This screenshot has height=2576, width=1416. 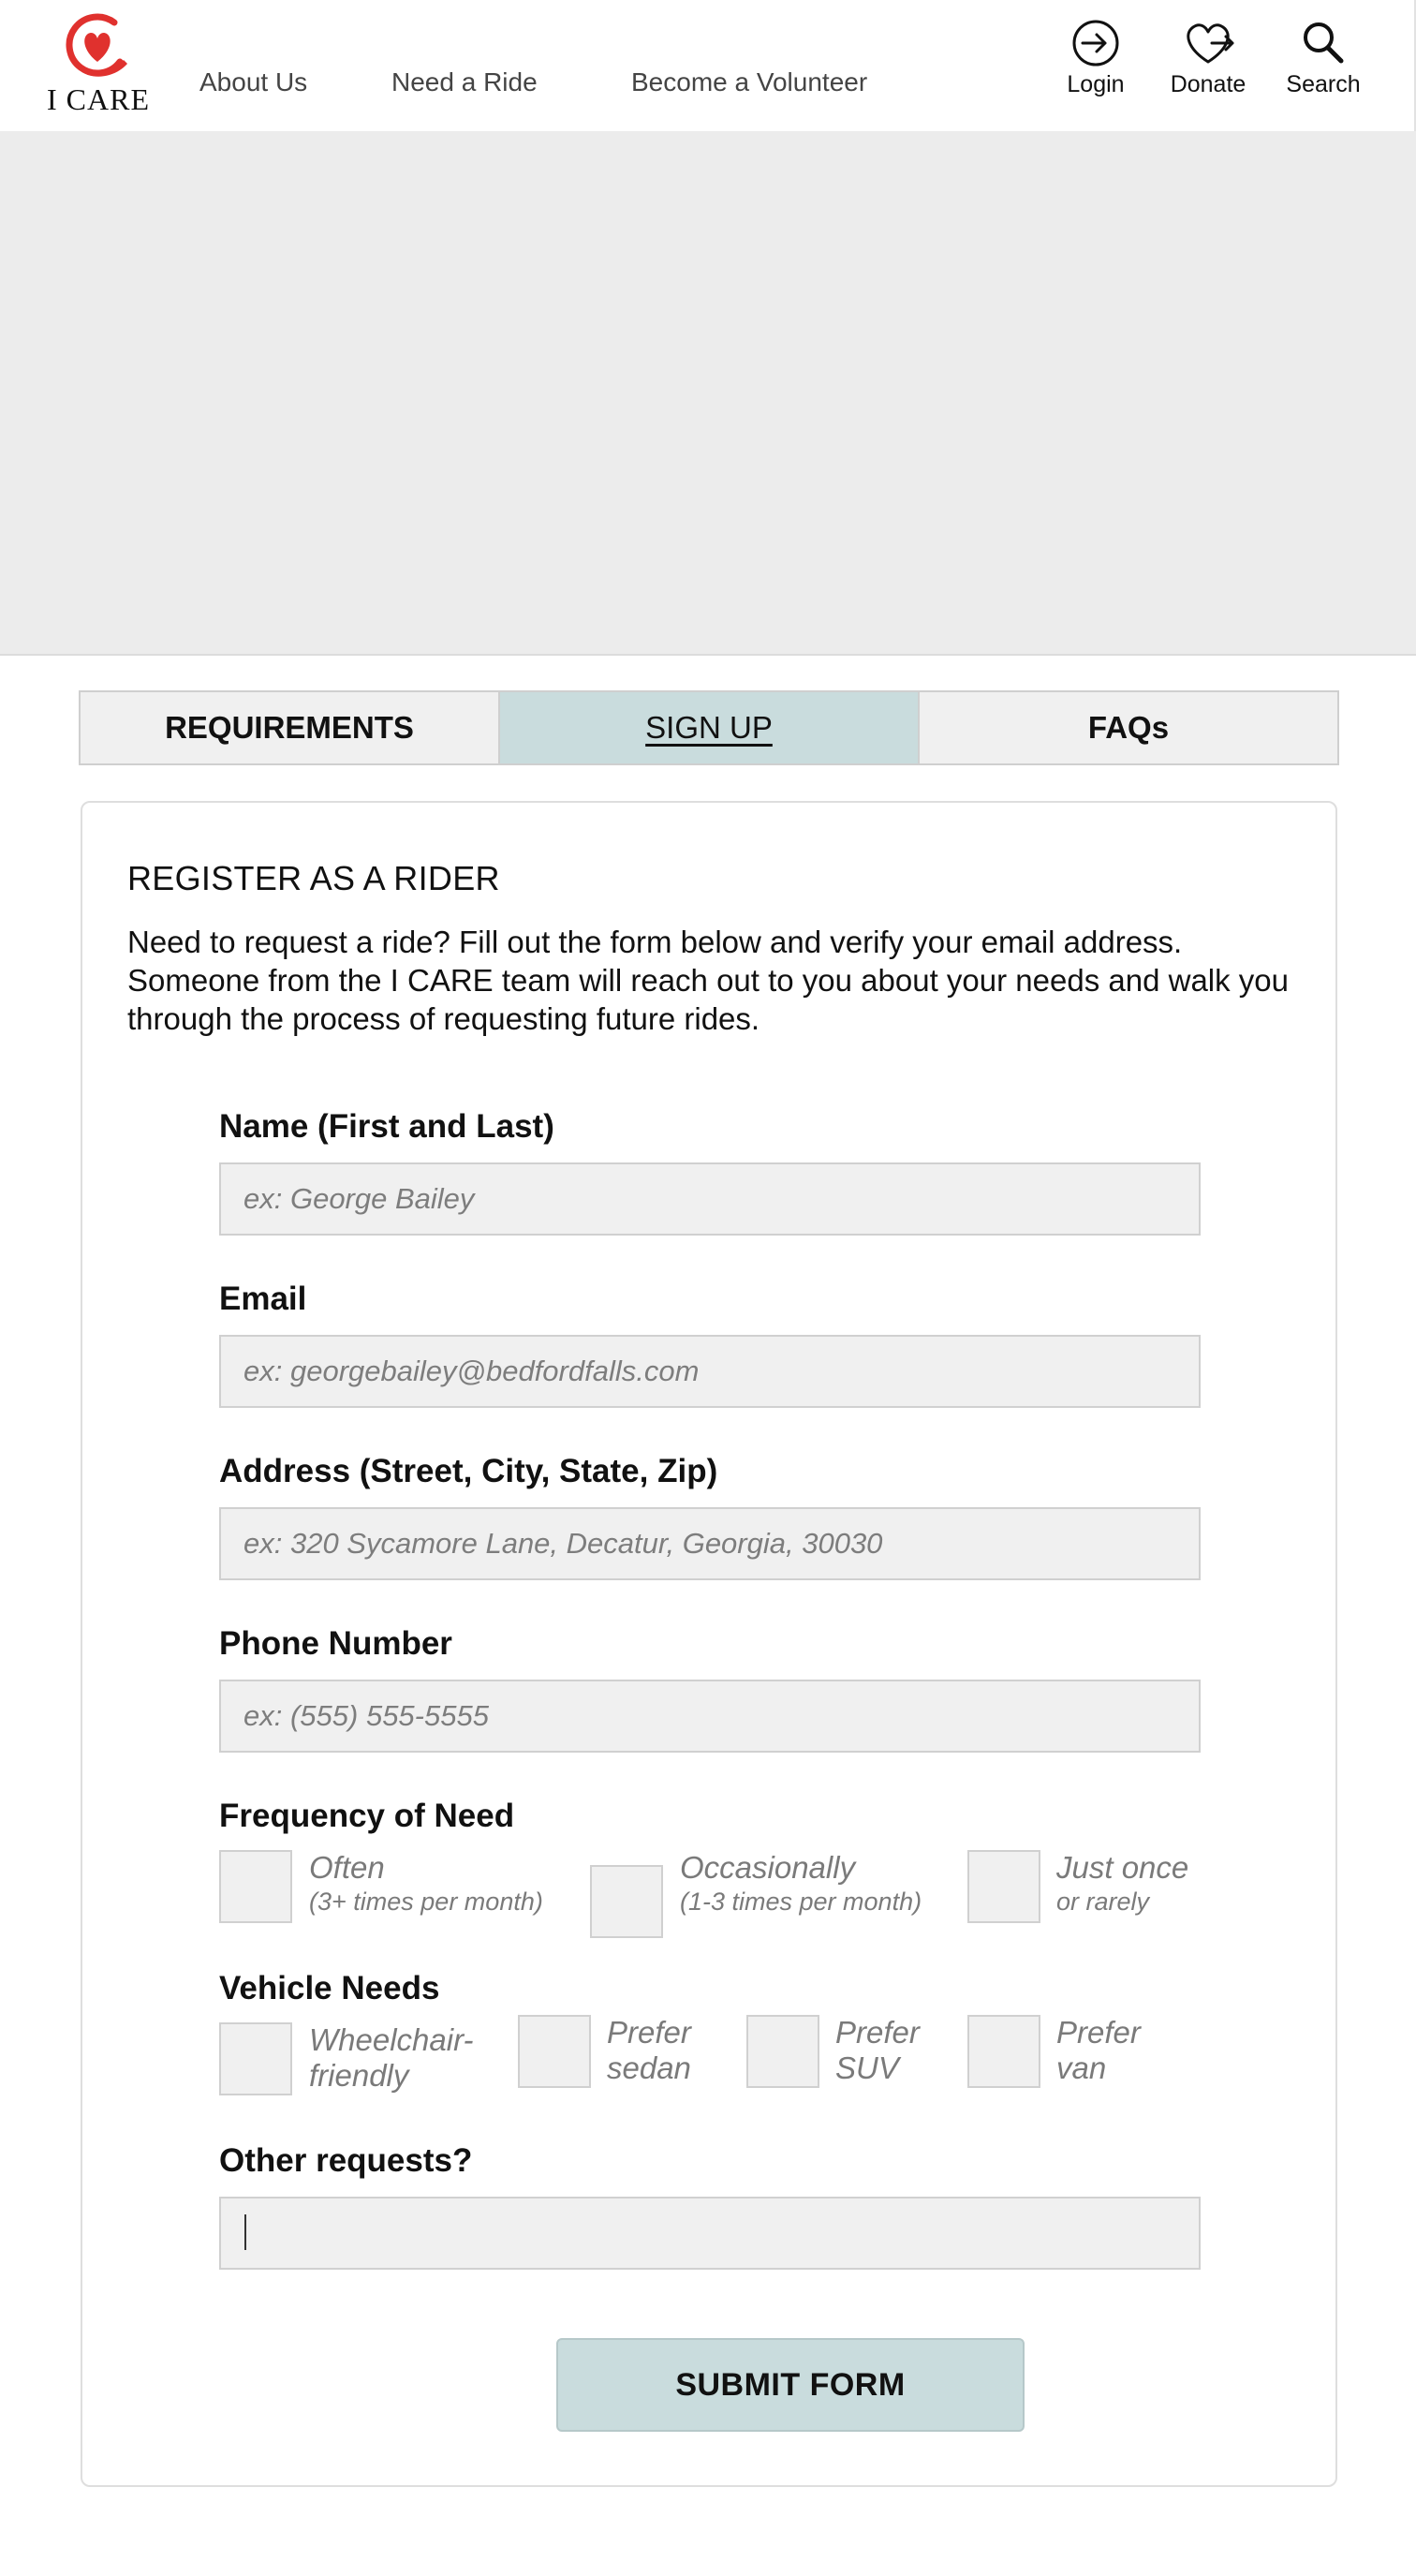 I want to click on frequency-occasionally-label: Occasionally, so click(x=768, y=1868).